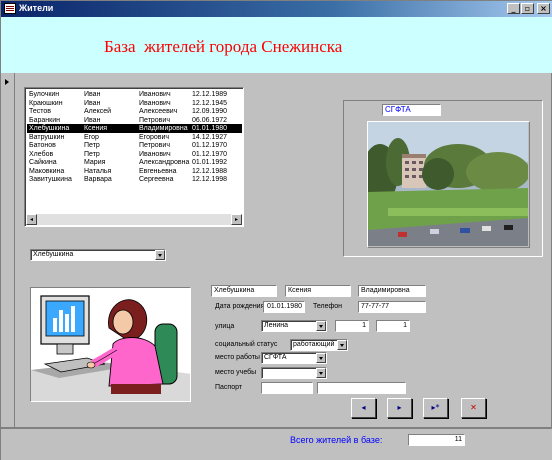  What do you see at coordinates (158, 171) in the screenshot?
I see `resident-patronymic: Евгеньевна` at bounding box center [158, 171].